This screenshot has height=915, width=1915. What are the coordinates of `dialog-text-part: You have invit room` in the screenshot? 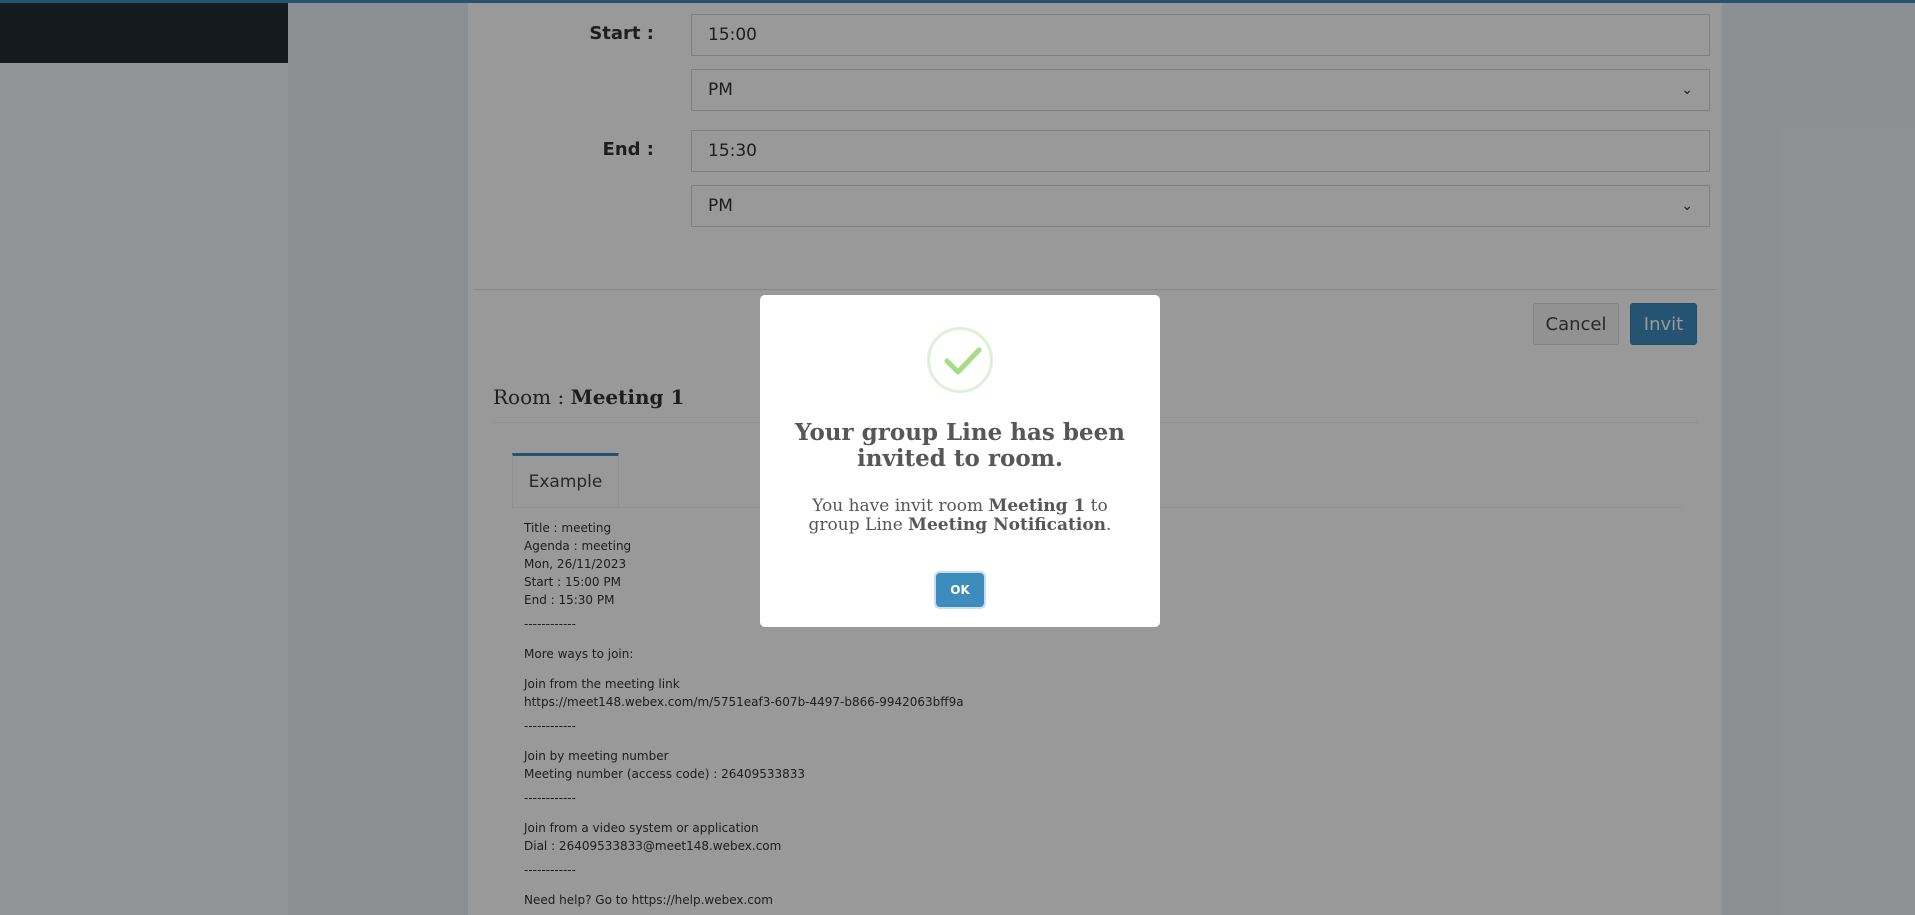 It's located at (900, 506).